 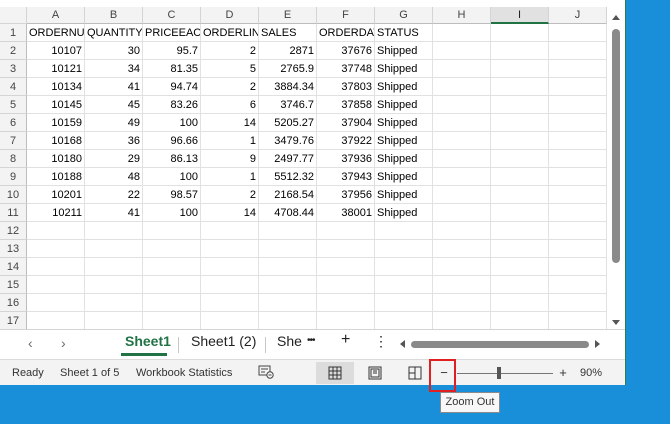 I want to click on data-cell: 37936, so click(x=346, y=159).